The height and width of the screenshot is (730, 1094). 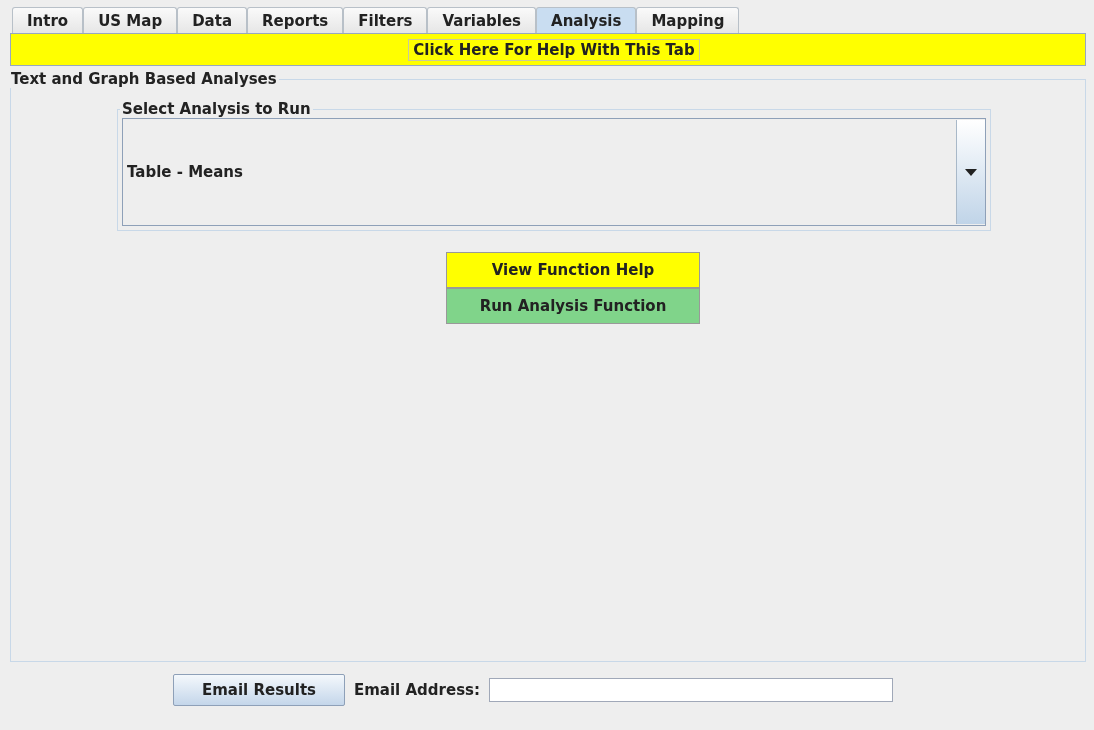 I want to click on tab: Variables, so click(x=482, y=20).